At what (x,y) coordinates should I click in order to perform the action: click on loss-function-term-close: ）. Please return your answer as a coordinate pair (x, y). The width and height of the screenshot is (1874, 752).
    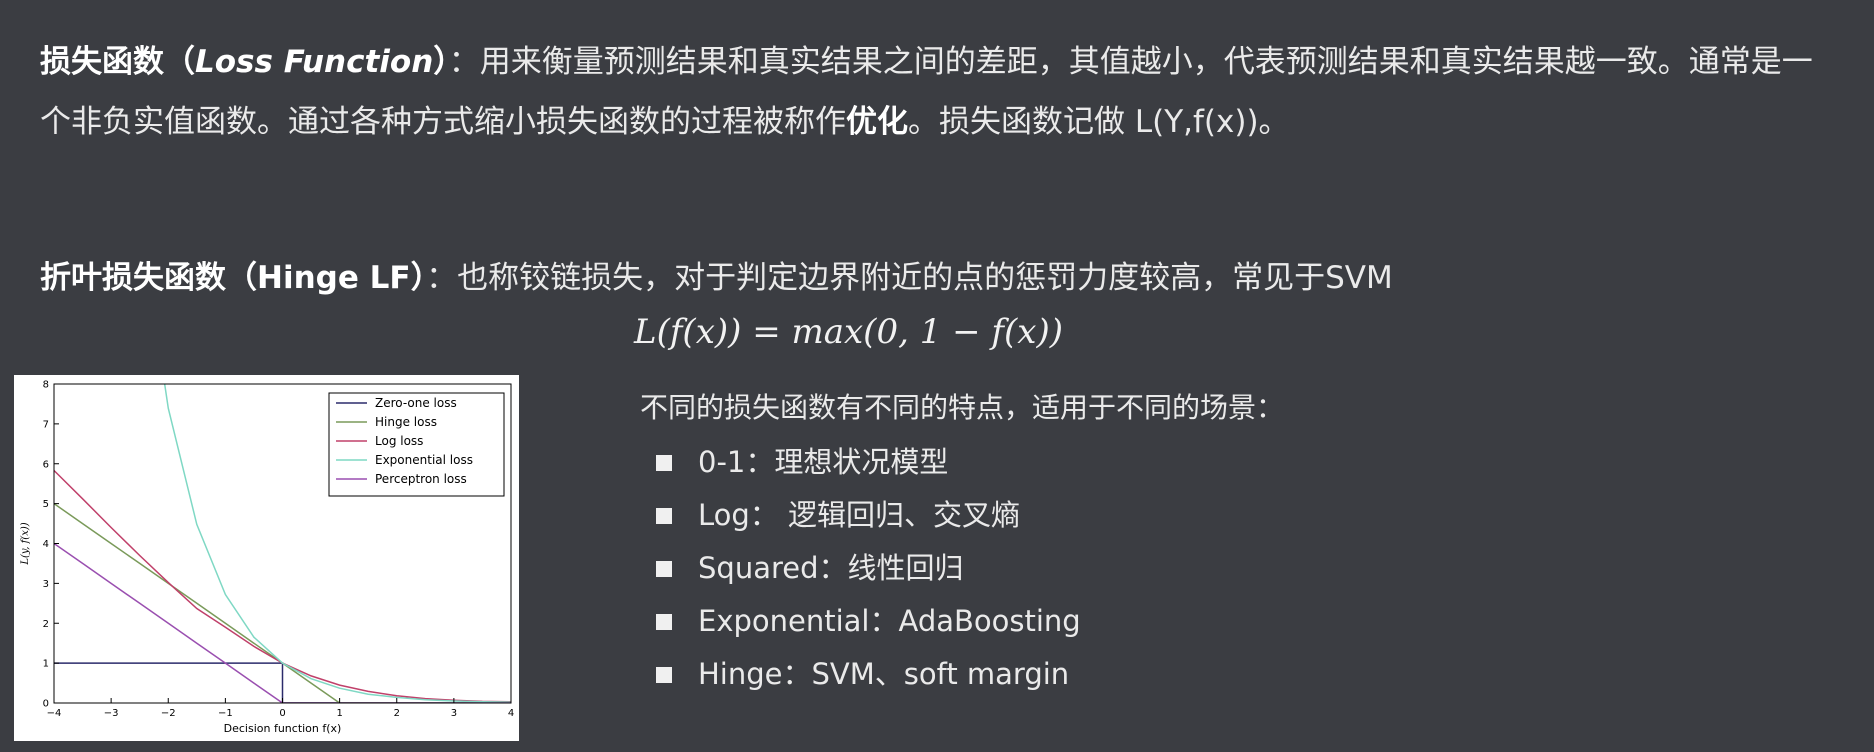
    Looking at the image, I should click on (441, 62).